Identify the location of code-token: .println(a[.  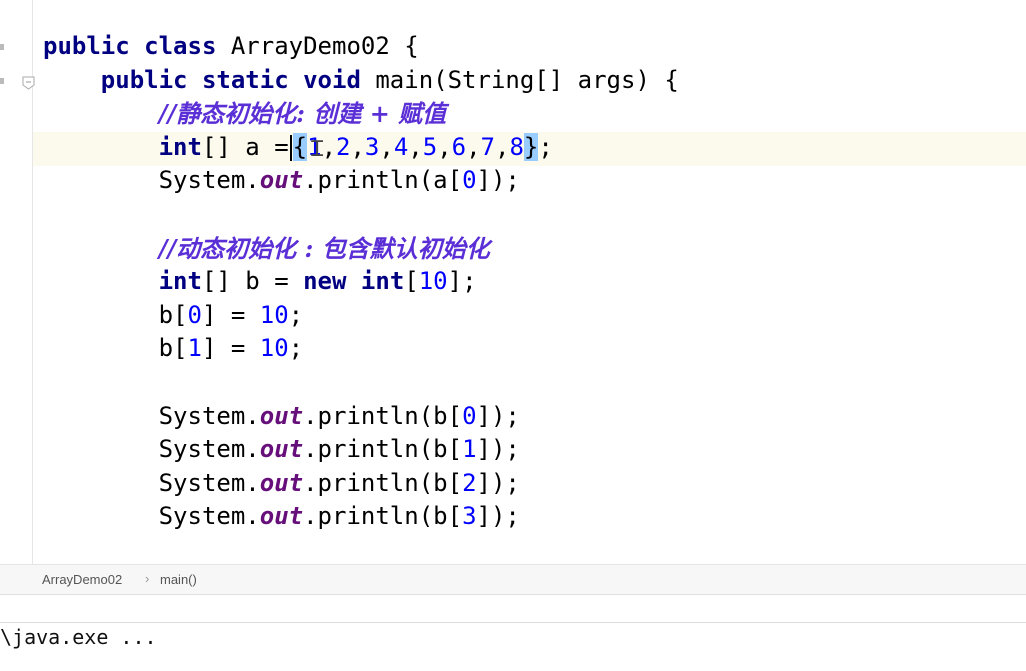
(383, 180).